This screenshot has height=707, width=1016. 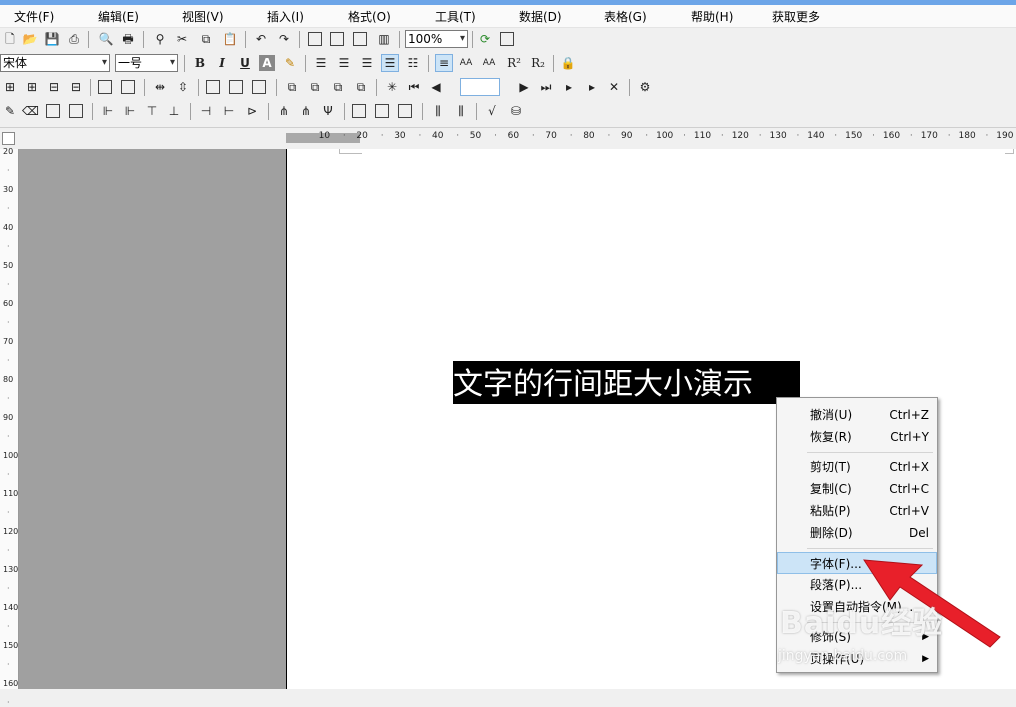 I want to click on fit-width-icon, so click(x=213, y=87).